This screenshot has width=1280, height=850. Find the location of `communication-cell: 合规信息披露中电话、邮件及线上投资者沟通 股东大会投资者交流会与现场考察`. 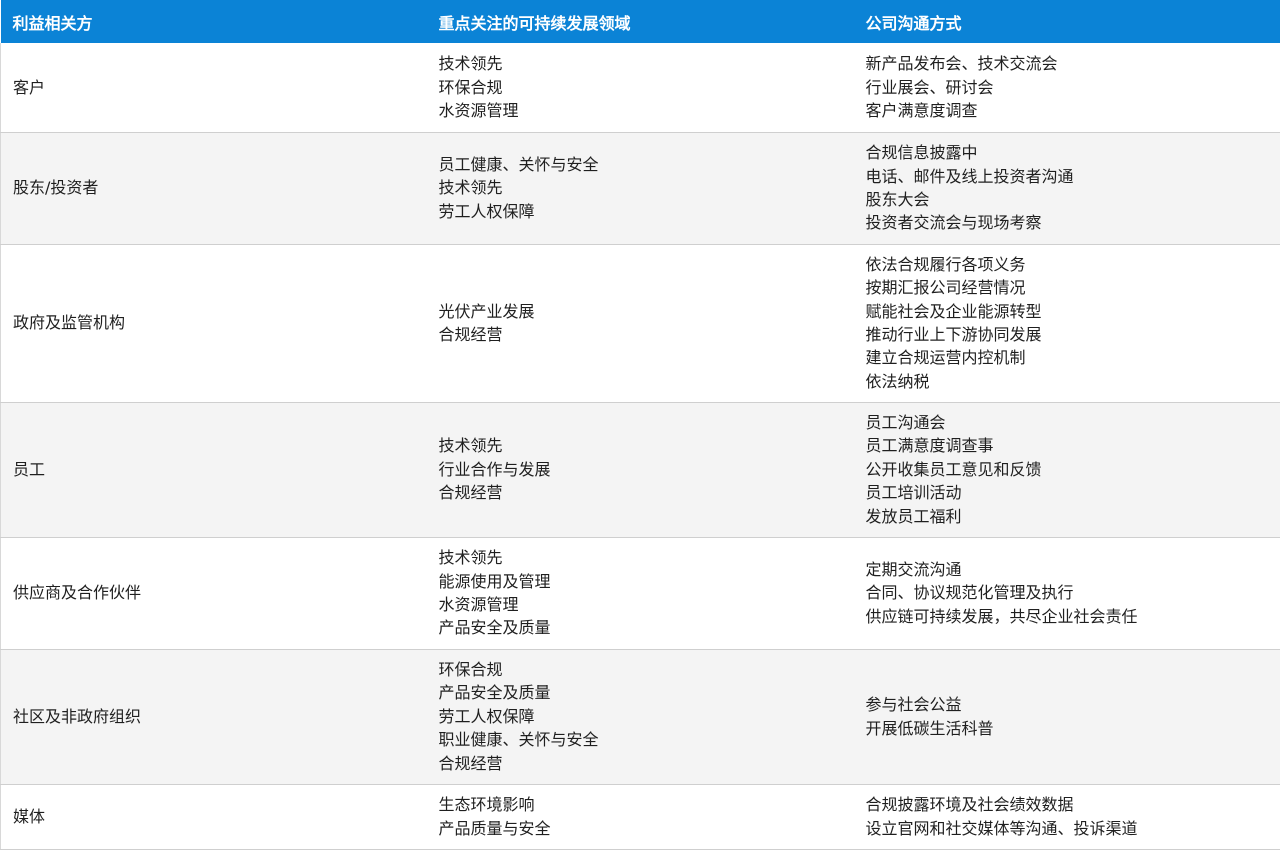

communication-cell: 合规信息披露中电话、邮件及线上投资者沟通 股东大会投资者交流会与现场考察 is located at coordinates (1066, 188).